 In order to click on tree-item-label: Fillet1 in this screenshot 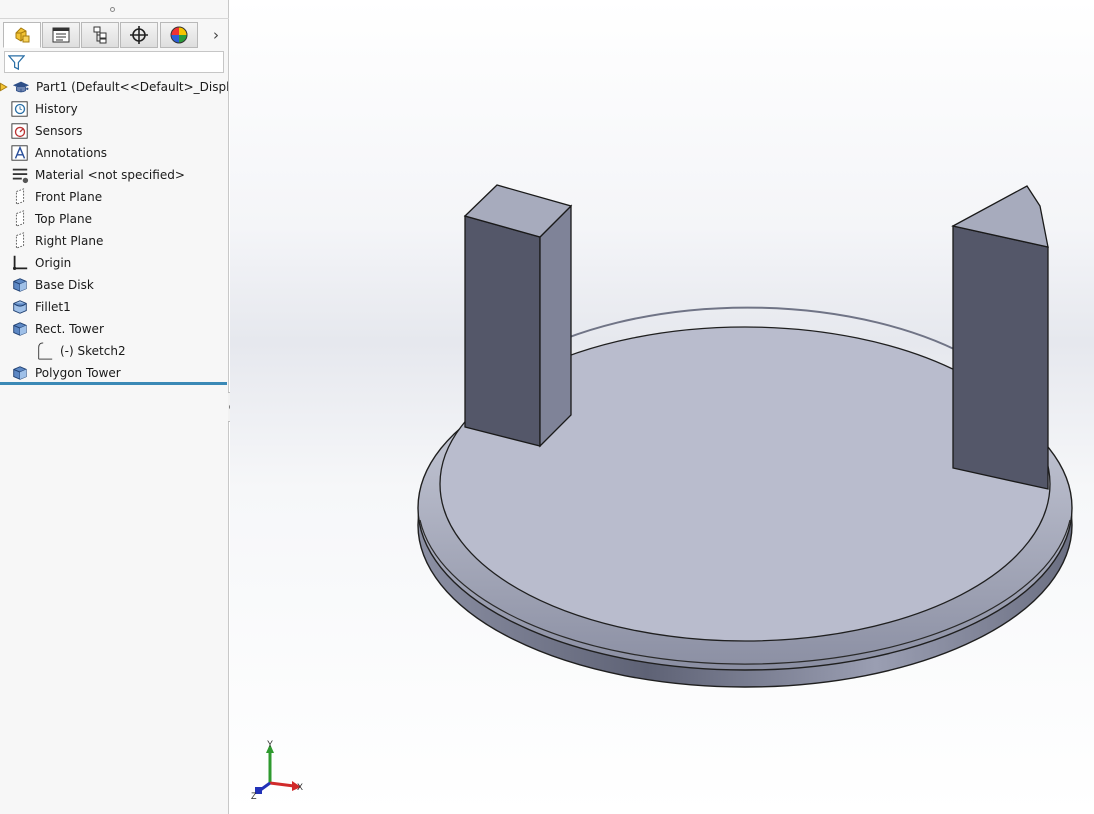, I will do `click(53, 307)`.